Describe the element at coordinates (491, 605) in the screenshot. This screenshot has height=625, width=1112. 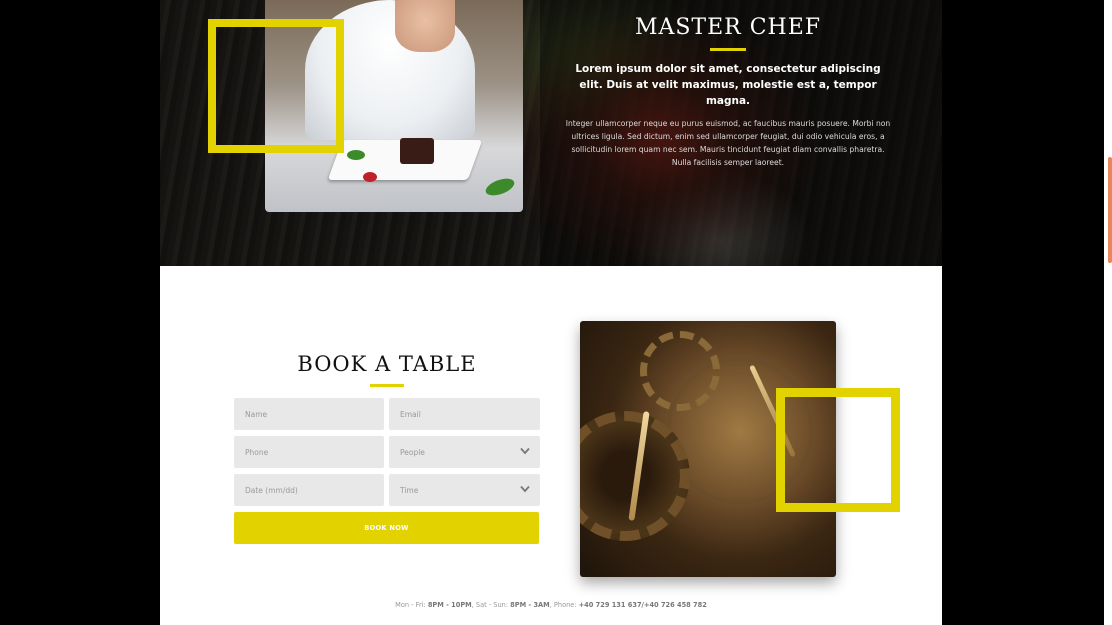
I see `weekend-label: , Sat - Sun:` at that location.